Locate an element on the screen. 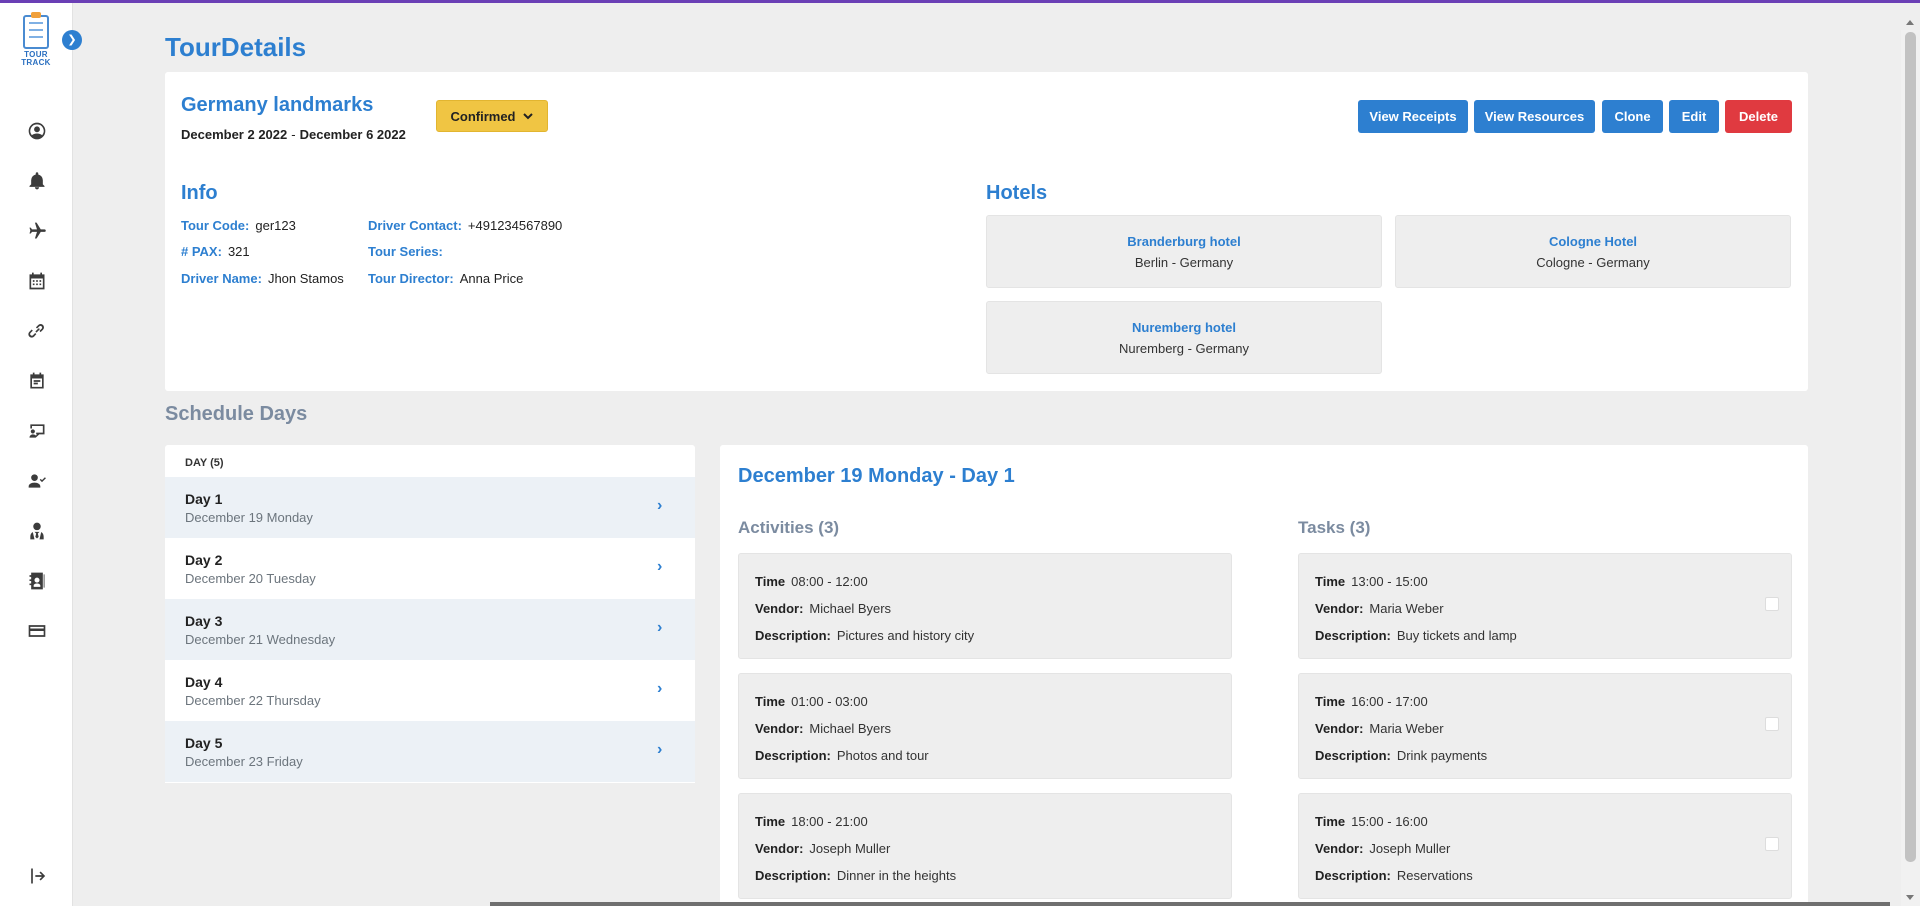  task-vendor: Vendor: Joseph Muller is located at coordinates (1382, 848).